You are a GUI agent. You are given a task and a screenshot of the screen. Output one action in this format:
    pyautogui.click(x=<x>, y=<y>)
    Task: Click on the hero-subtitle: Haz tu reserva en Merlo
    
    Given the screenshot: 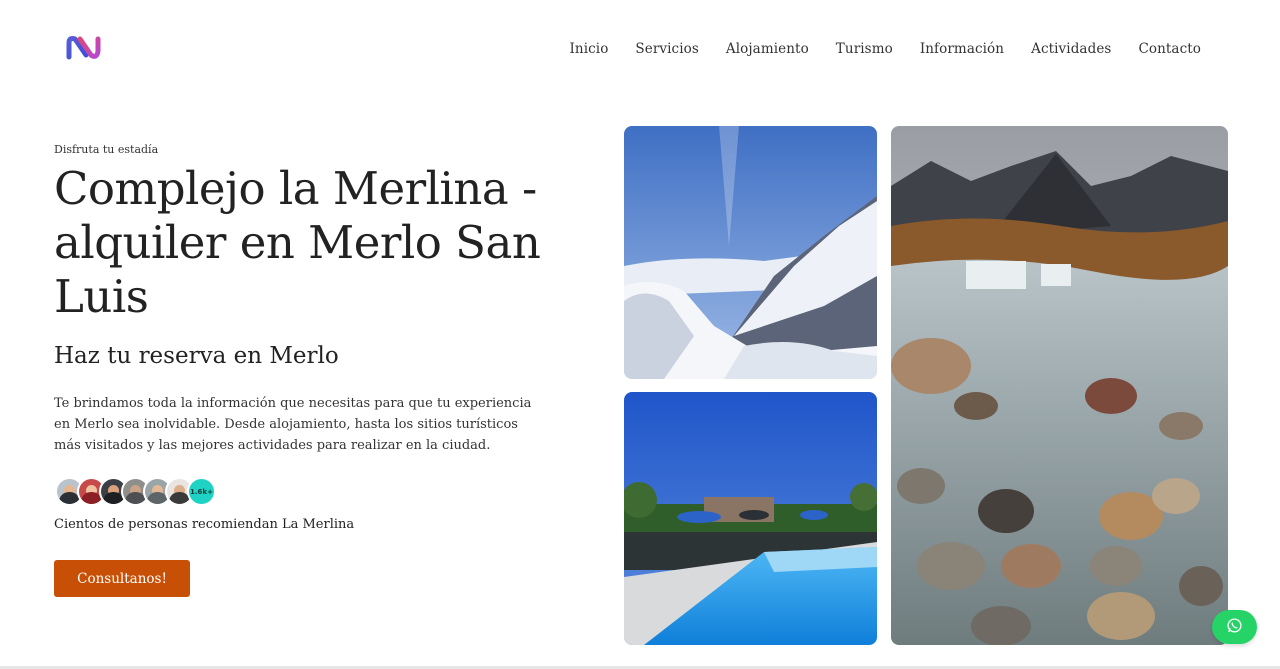 What is the action you would take?
    pyautogui.click(x=196, y=356)
    